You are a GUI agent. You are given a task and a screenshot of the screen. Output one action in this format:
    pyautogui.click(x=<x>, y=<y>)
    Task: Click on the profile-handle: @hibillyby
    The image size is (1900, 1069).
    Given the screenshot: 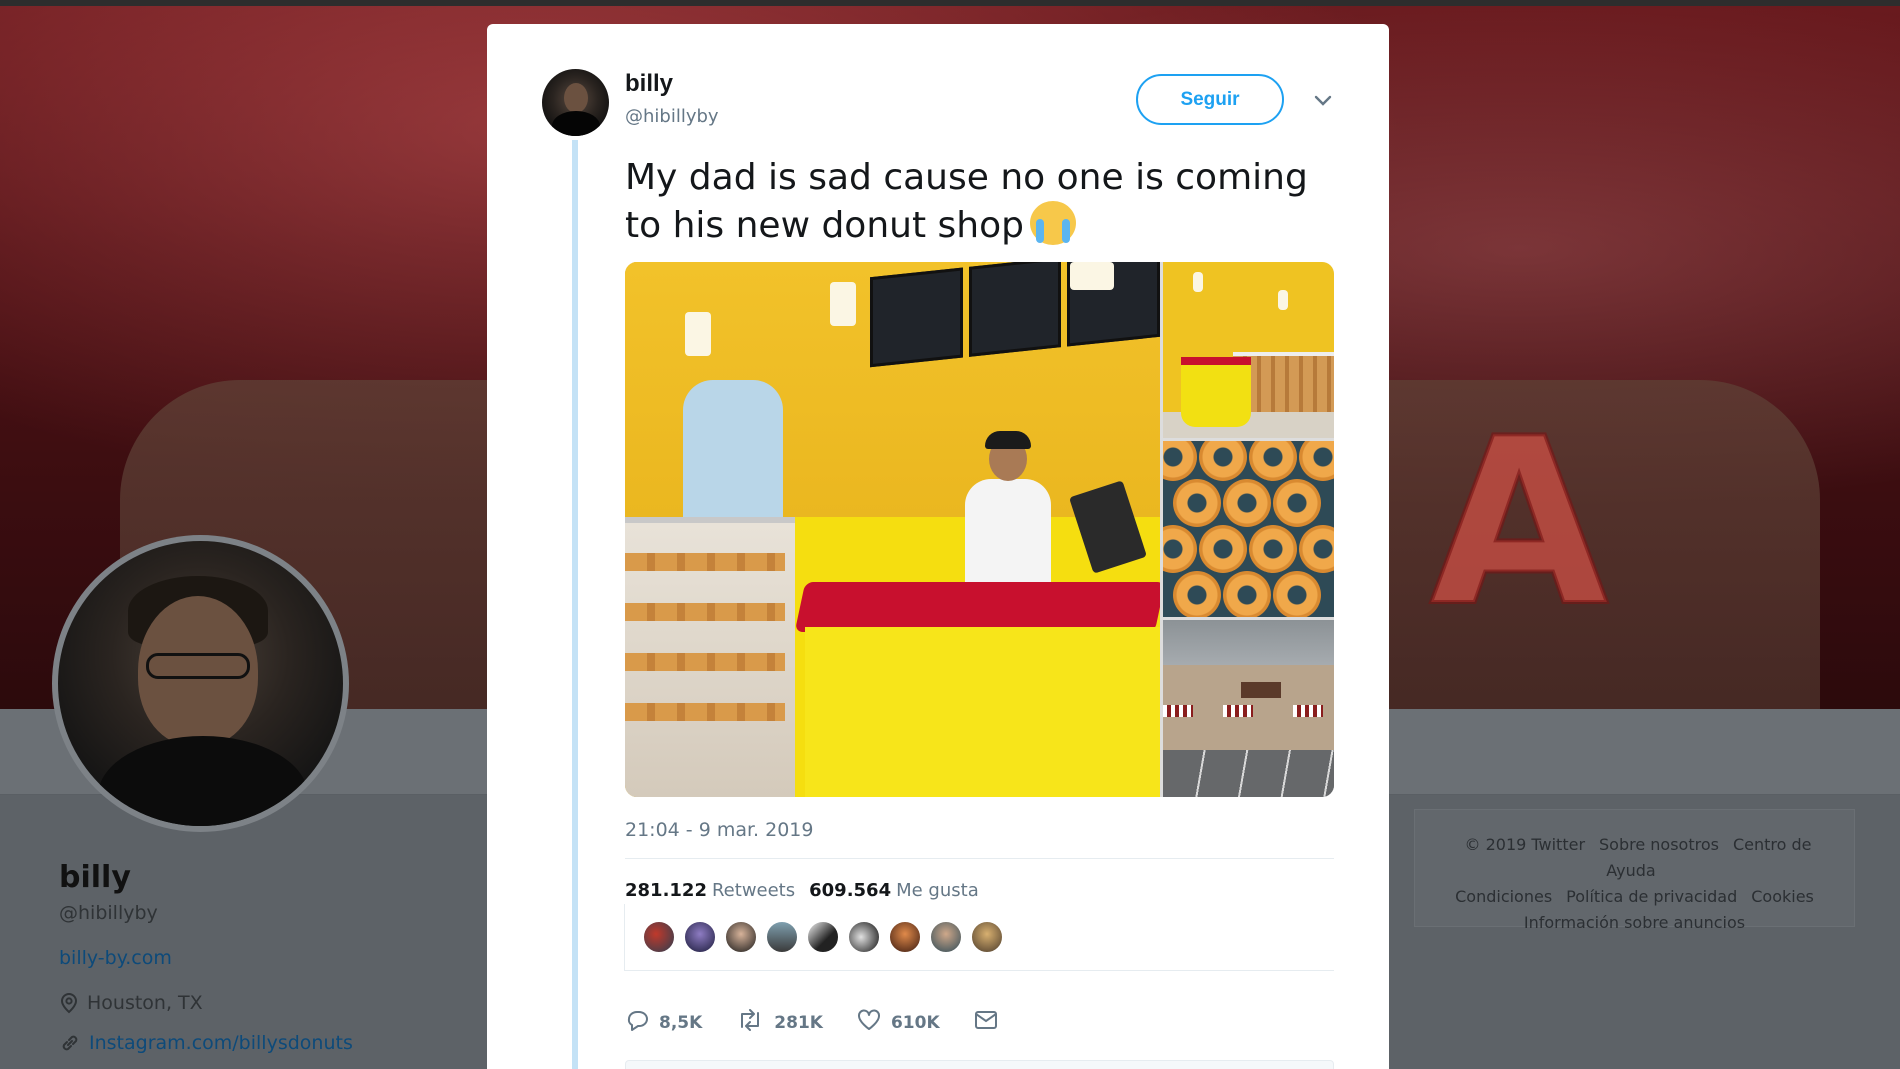 What is the action you would take?
    pyautogui.click(x=108, y=913)
    